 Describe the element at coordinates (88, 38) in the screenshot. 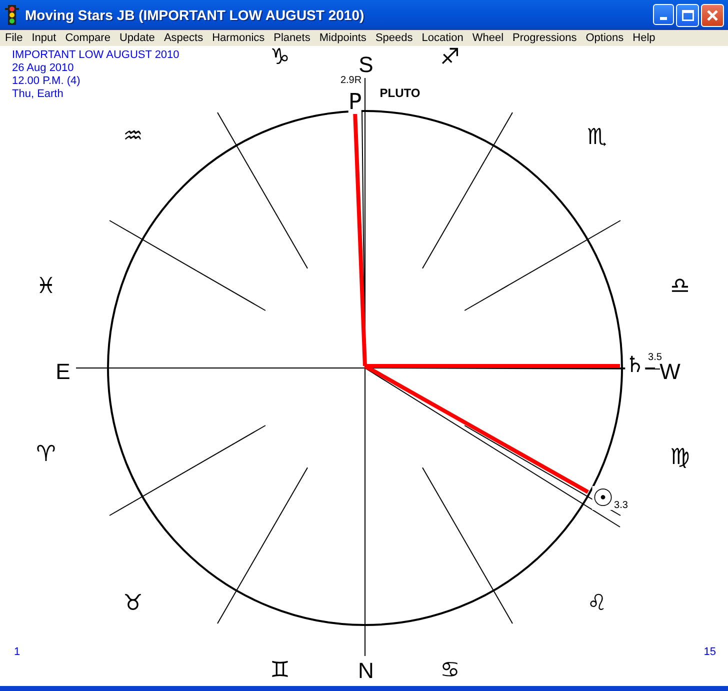

I see `menu-item: Compare` at that location.